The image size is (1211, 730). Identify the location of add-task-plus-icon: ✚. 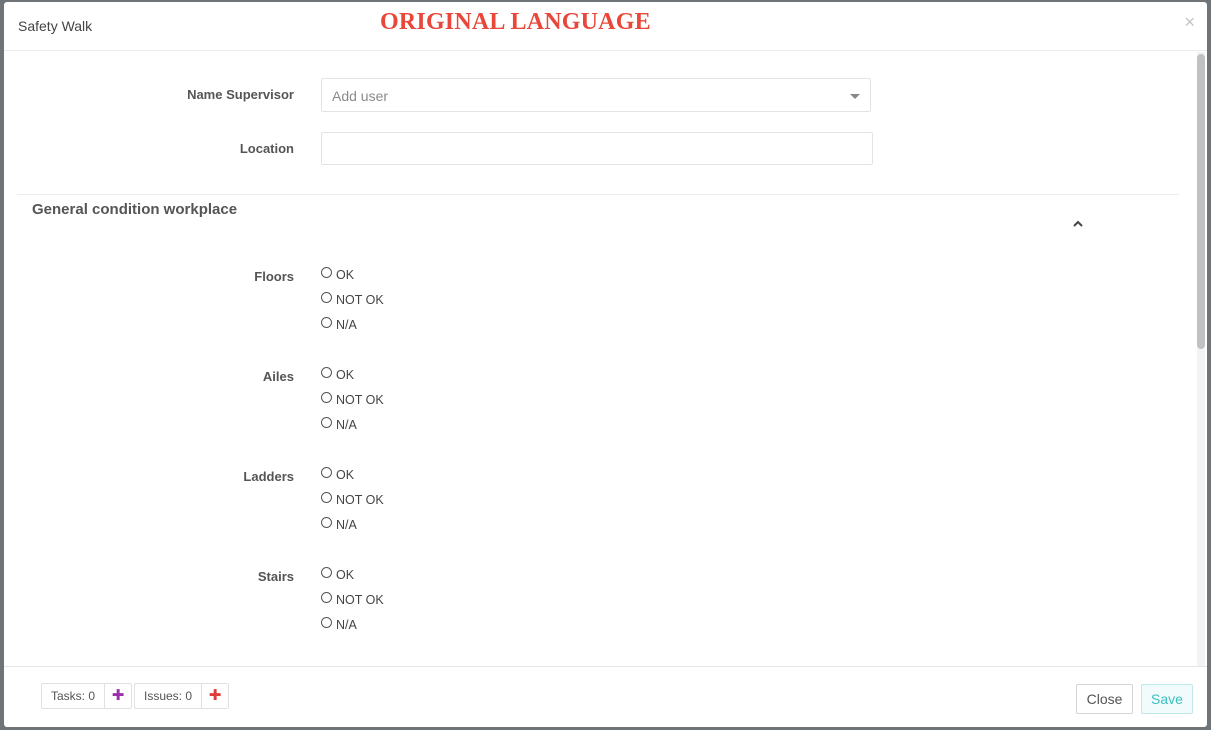
(118, 696).